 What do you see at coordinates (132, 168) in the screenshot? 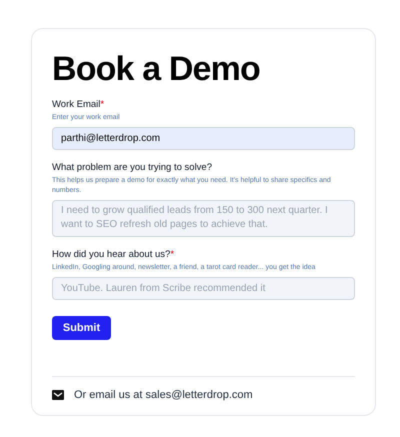
I see `field-label: What problem are you trying to solve?` at bounding box center [132, 168].